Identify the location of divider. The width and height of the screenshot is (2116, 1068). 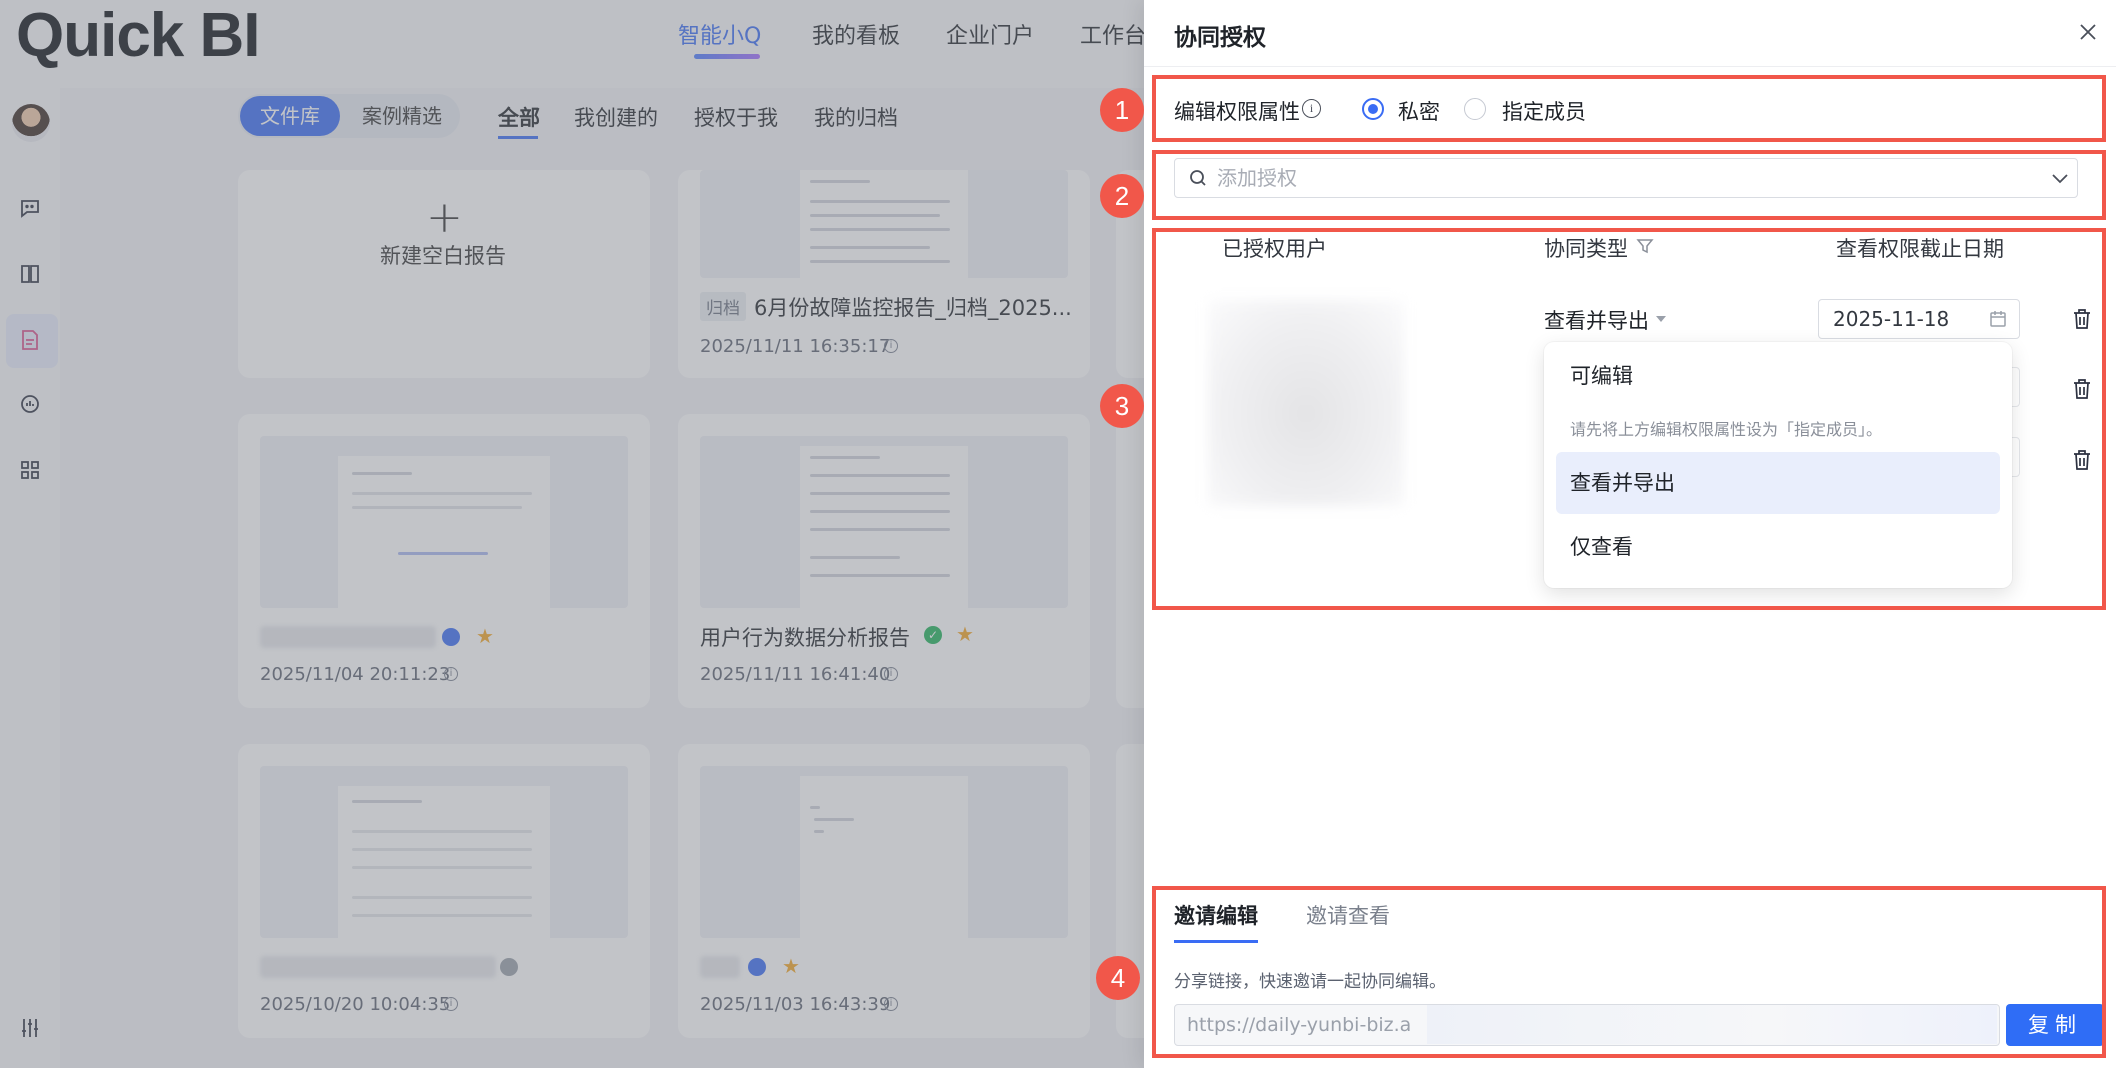
(1630, 66).